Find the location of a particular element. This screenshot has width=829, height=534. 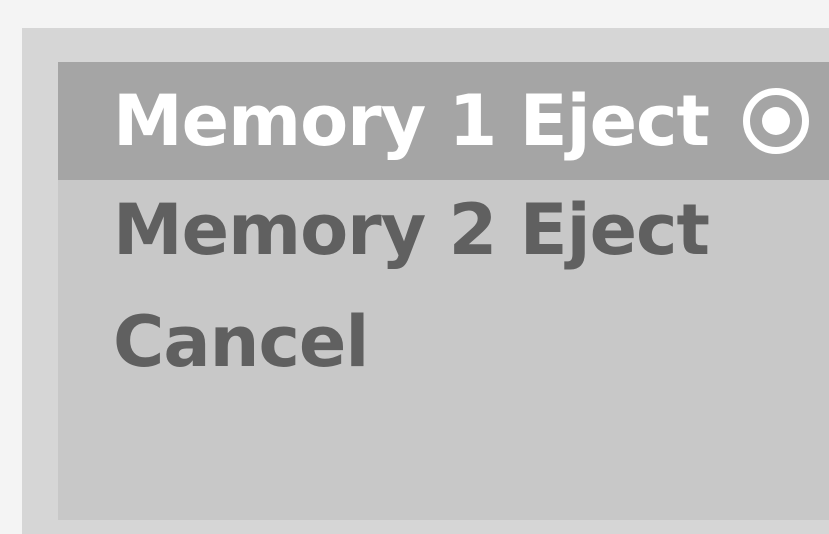

radio-selected-icon is located at coordinates (776, 121).